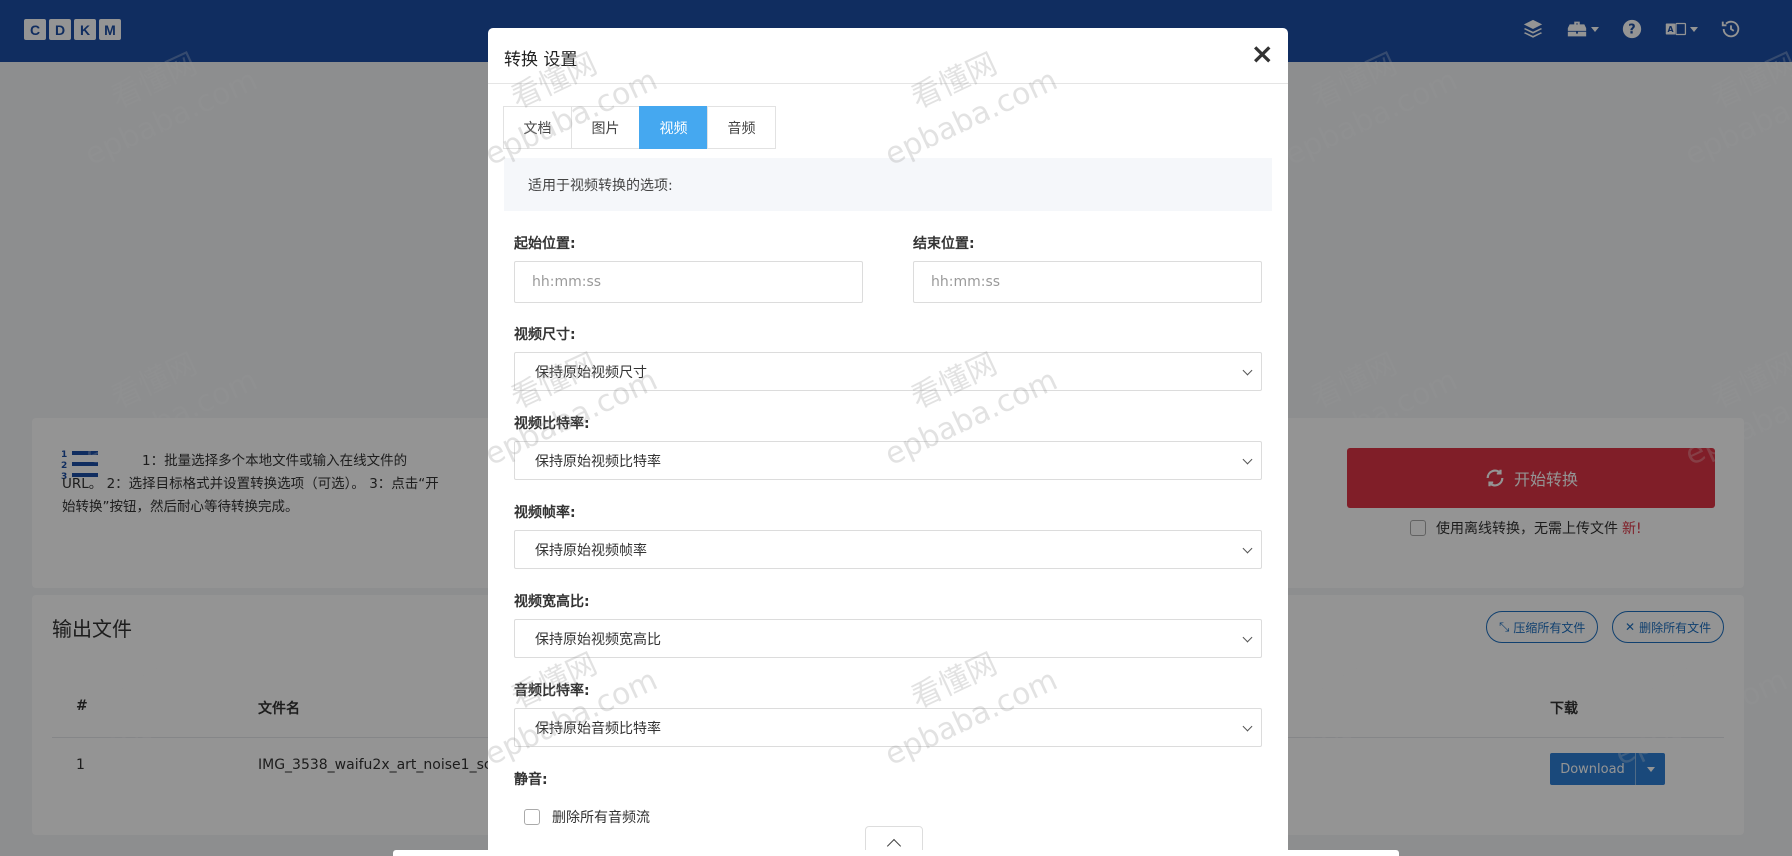 The width and height of the screenshot is (1792, 856). I want to click on start-position-label: 起始位置:, so click(545, 244).